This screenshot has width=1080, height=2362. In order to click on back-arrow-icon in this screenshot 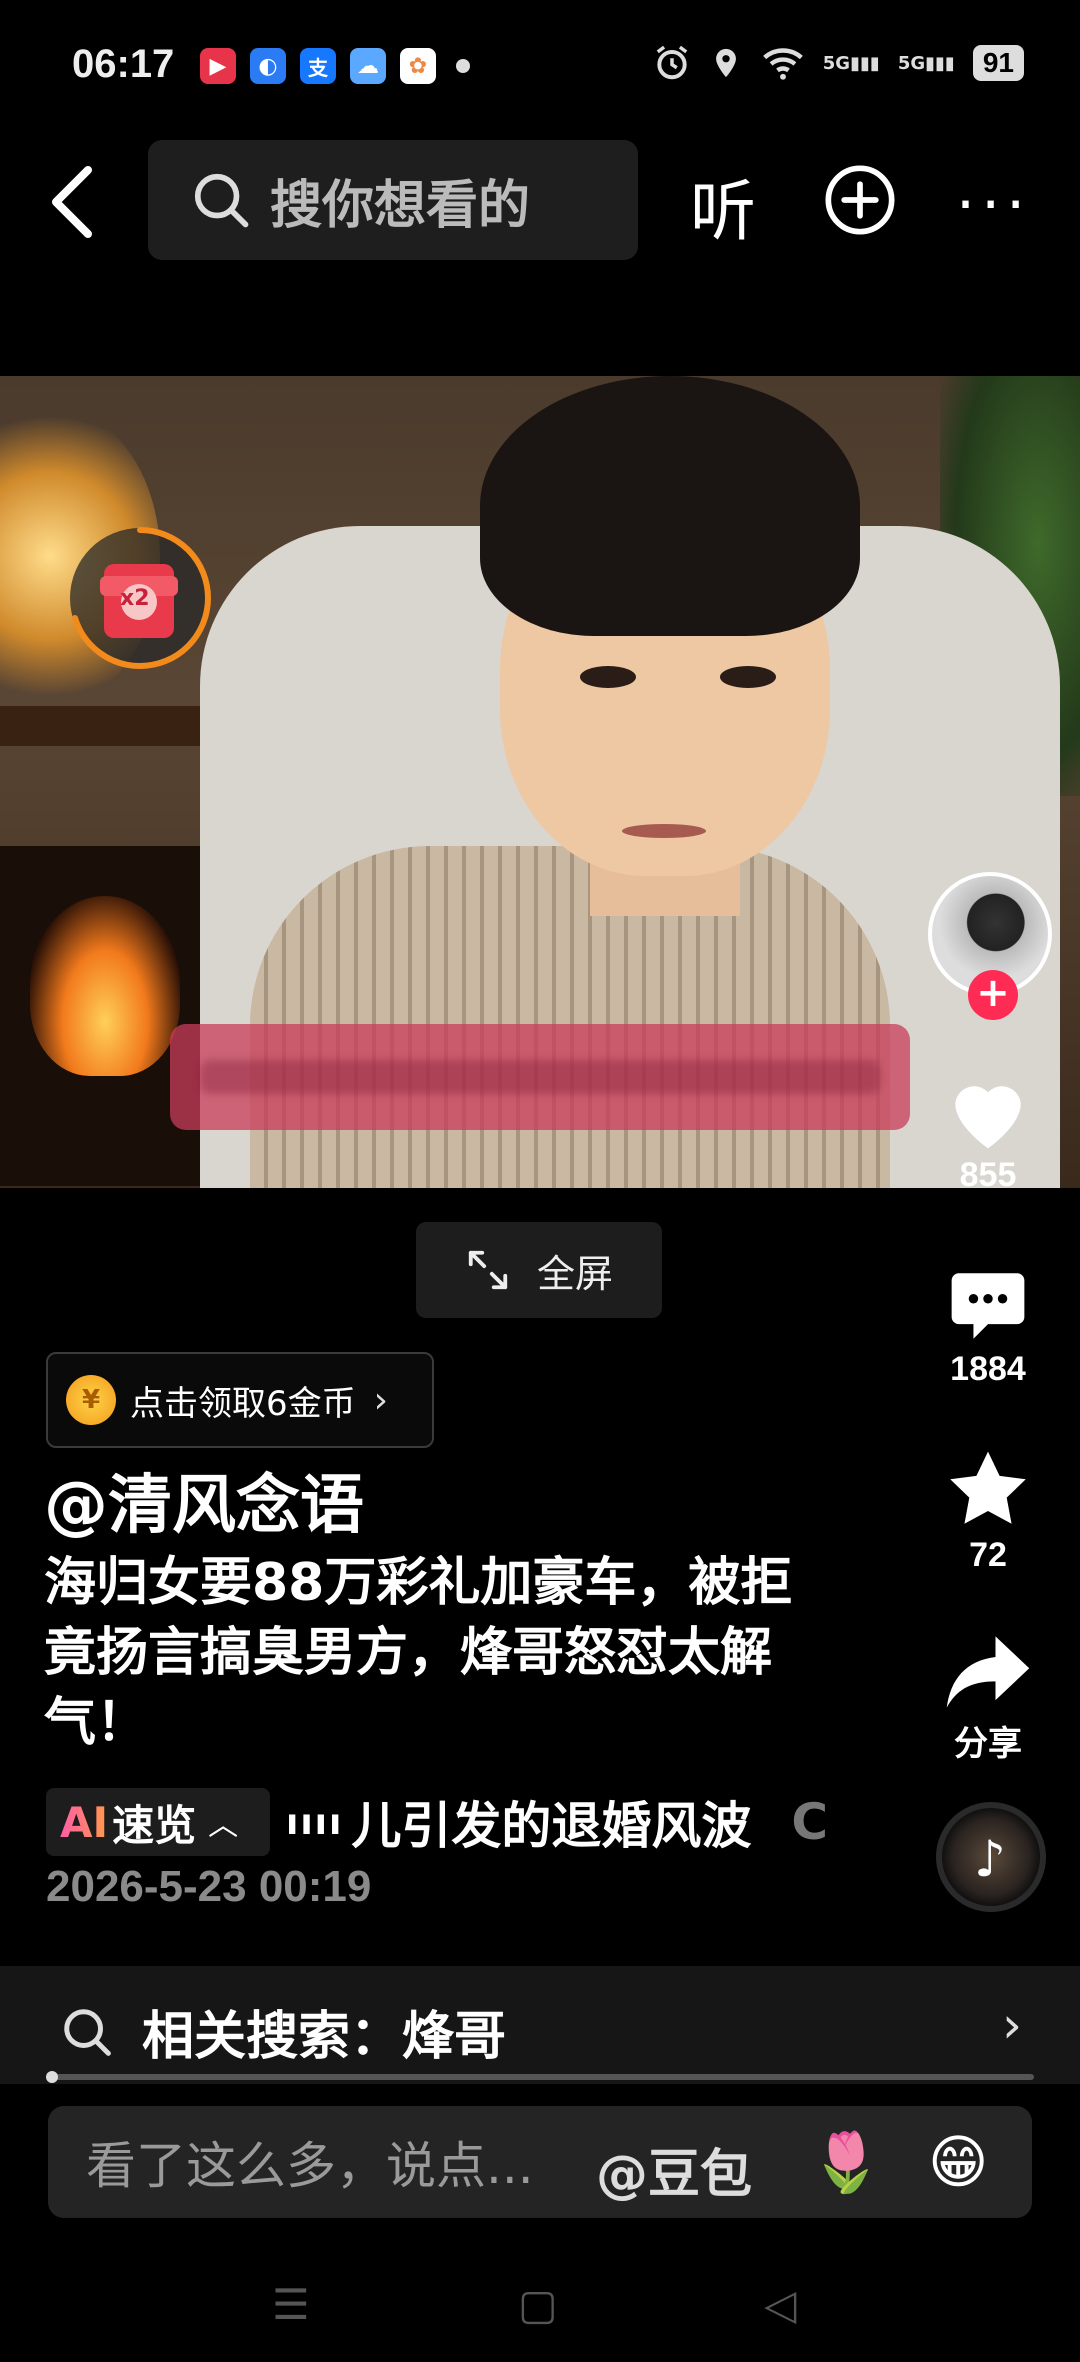, I will do `click(72, 202)`.